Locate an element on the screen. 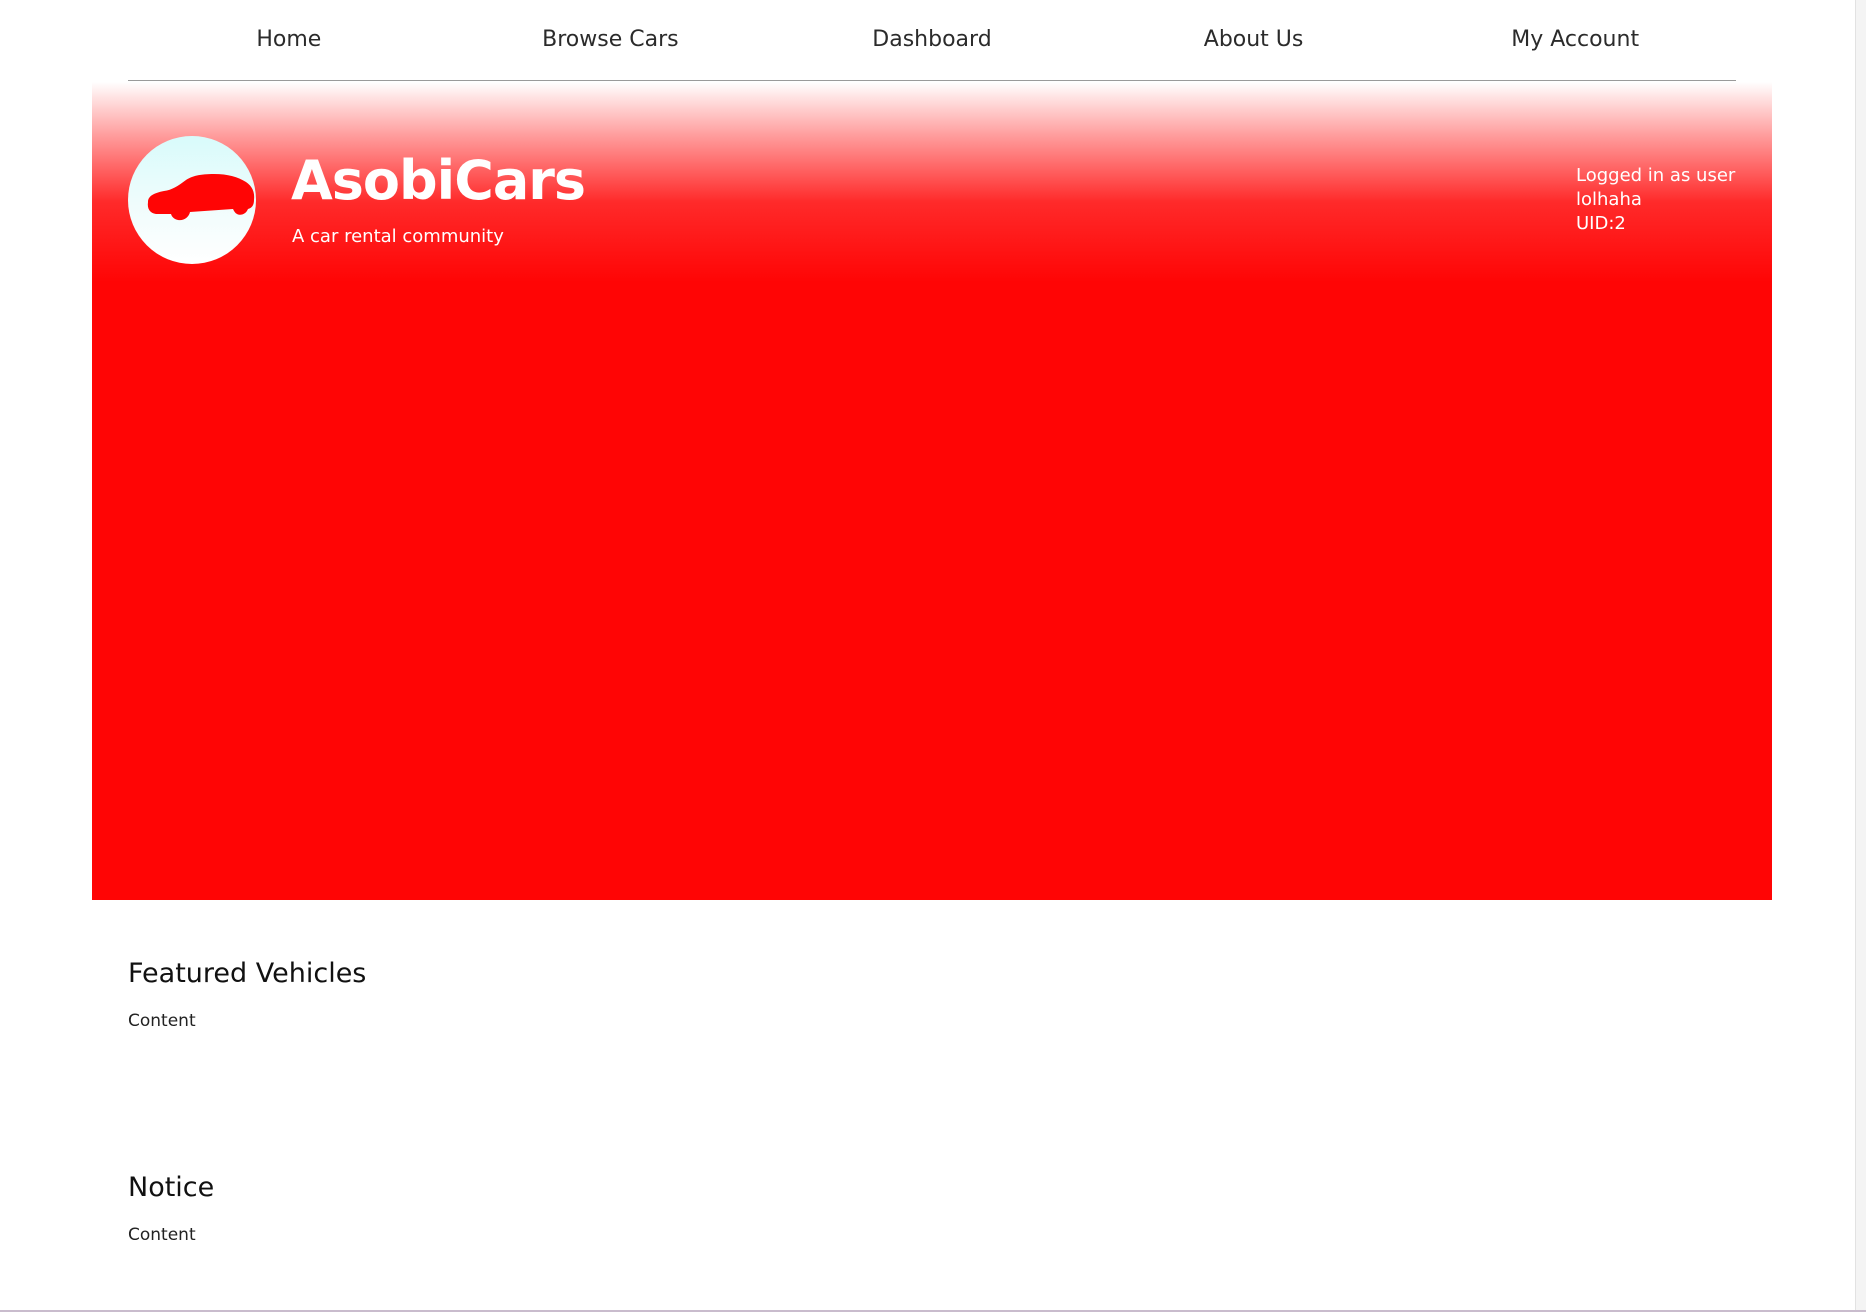 The width and height of the screenshot is (1866, 1312). brand-title: AsobiCars is located at coordinates (438, 181).